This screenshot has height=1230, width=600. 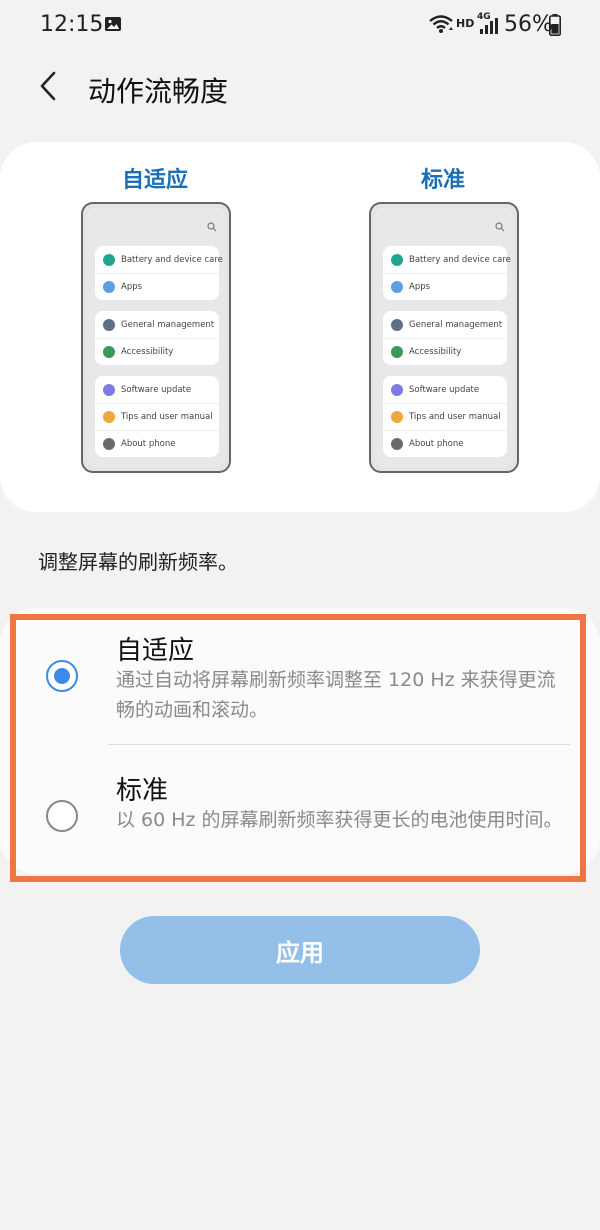 What do you see at coordinates (113, 24) in the screenshot?
I see `gallery-icon` at bounding box center [113, 24].